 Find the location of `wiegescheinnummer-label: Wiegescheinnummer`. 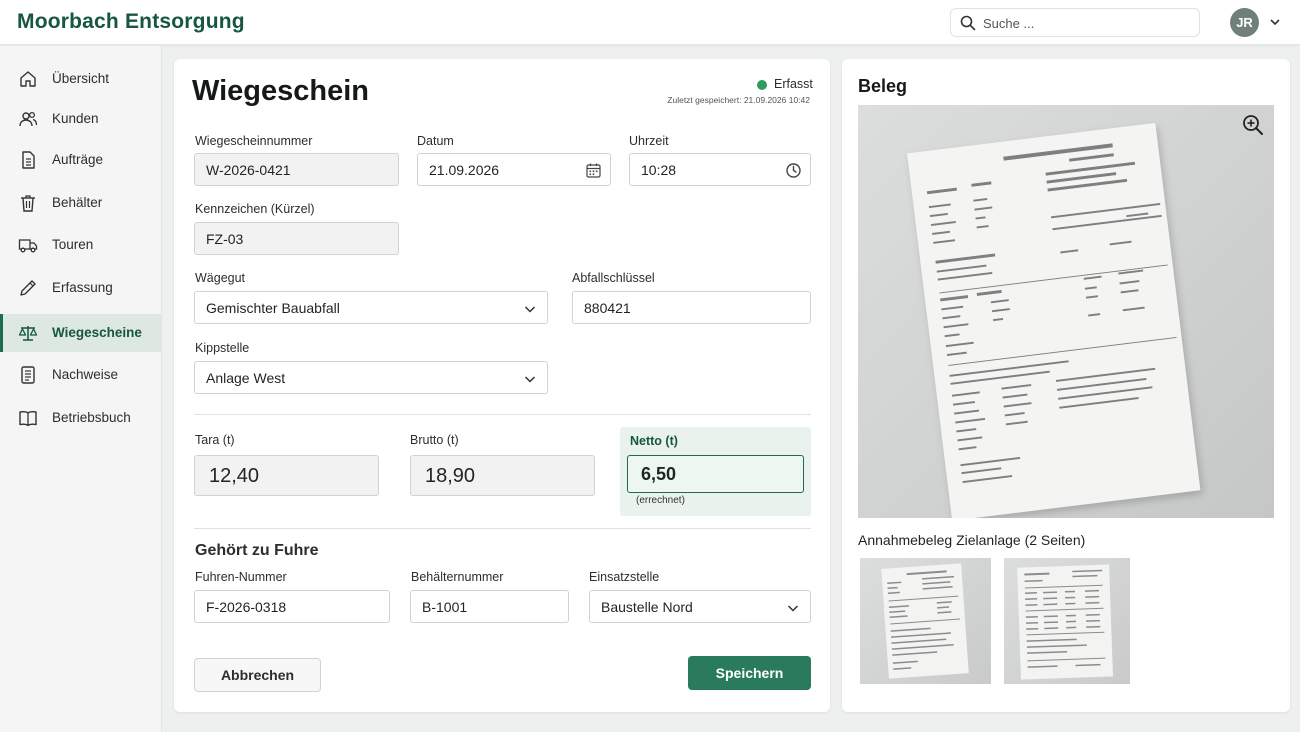

wiegescheinnummer-label: Wiegescheinnummer is located at coordinates (254, 141).